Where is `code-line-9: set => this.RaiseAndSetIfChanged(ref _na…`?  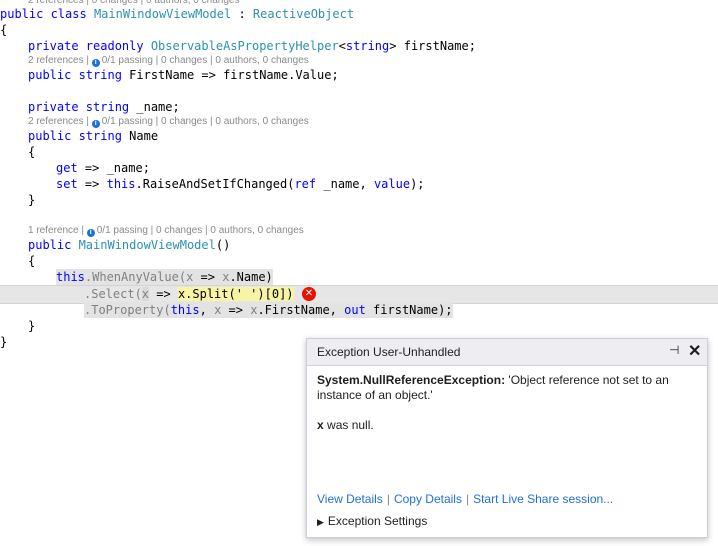
code-line-9: set => this.RaiseAndSetIfChanged(ref _na… is located at coordinates (359, 184).